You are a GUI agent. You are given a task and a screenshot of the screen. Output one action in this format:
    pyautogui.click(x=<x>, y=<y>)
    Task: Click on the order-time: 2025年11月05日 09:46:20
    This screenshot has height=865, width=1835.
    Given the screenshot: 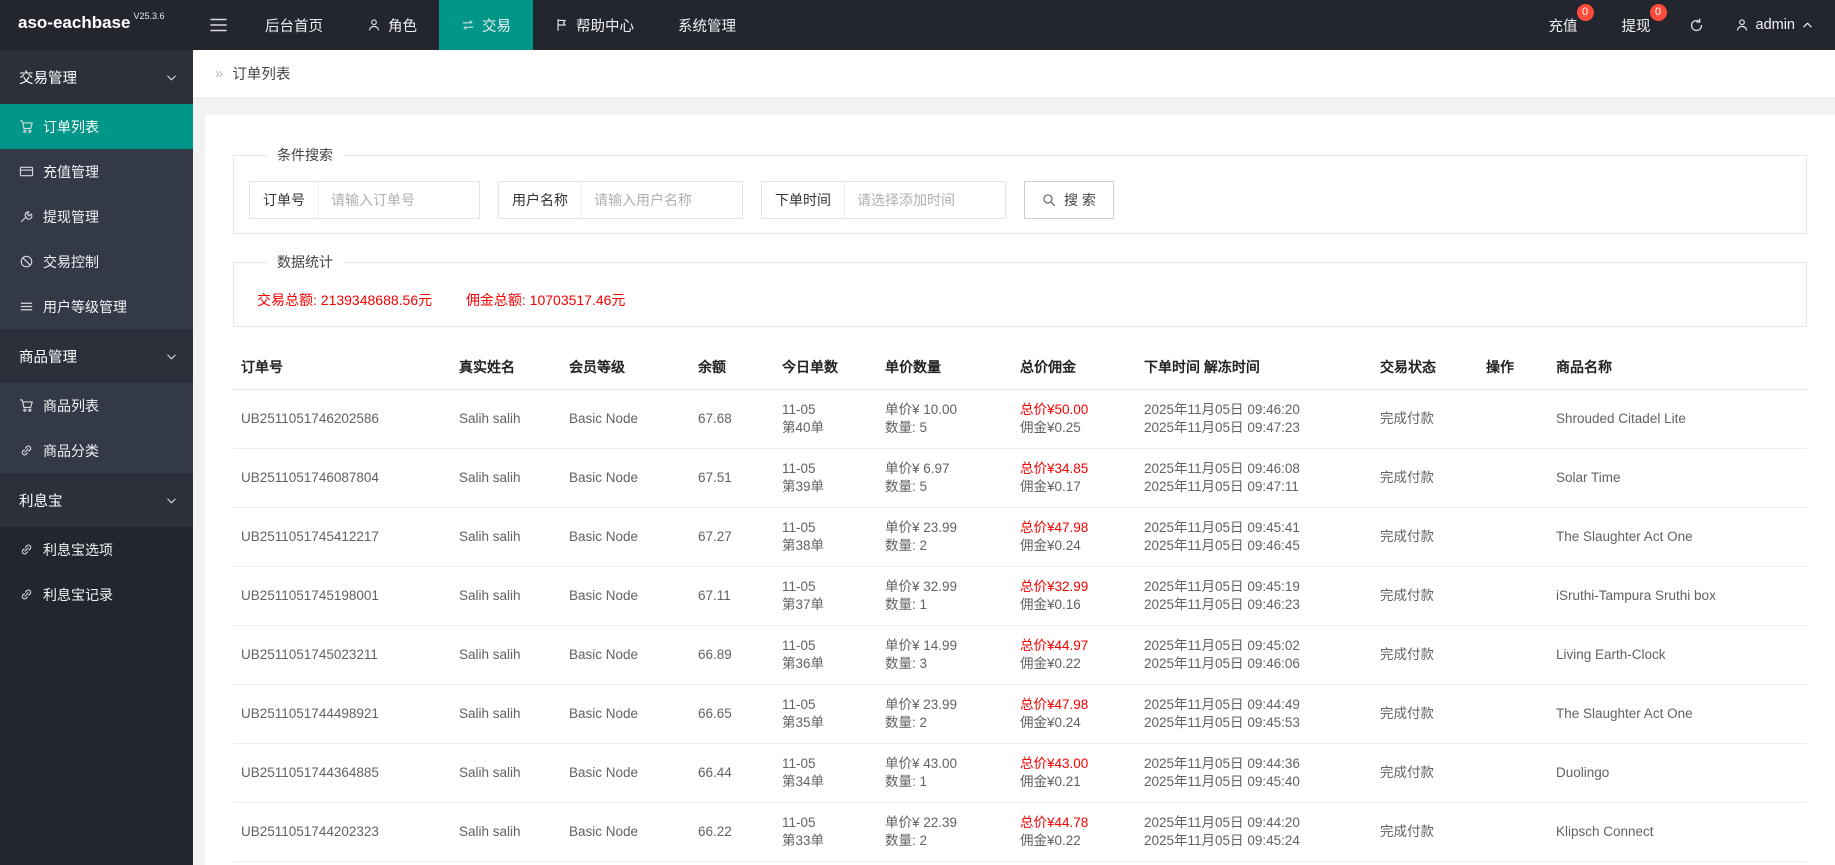 What is the action you would take?
    pyautogui.click(x=1222, y=409)
    